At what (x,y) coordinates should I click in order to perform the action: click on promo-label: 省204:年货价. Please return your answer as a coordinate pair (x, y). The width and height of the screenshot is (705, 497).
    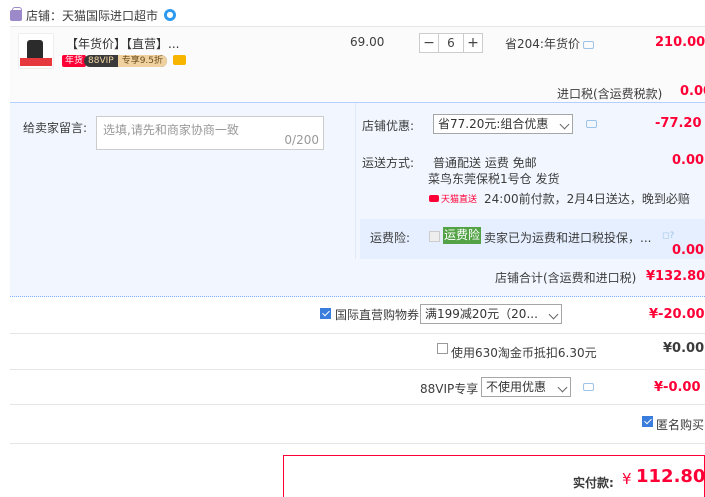
    Looking at the image, I should click on (542, 44).